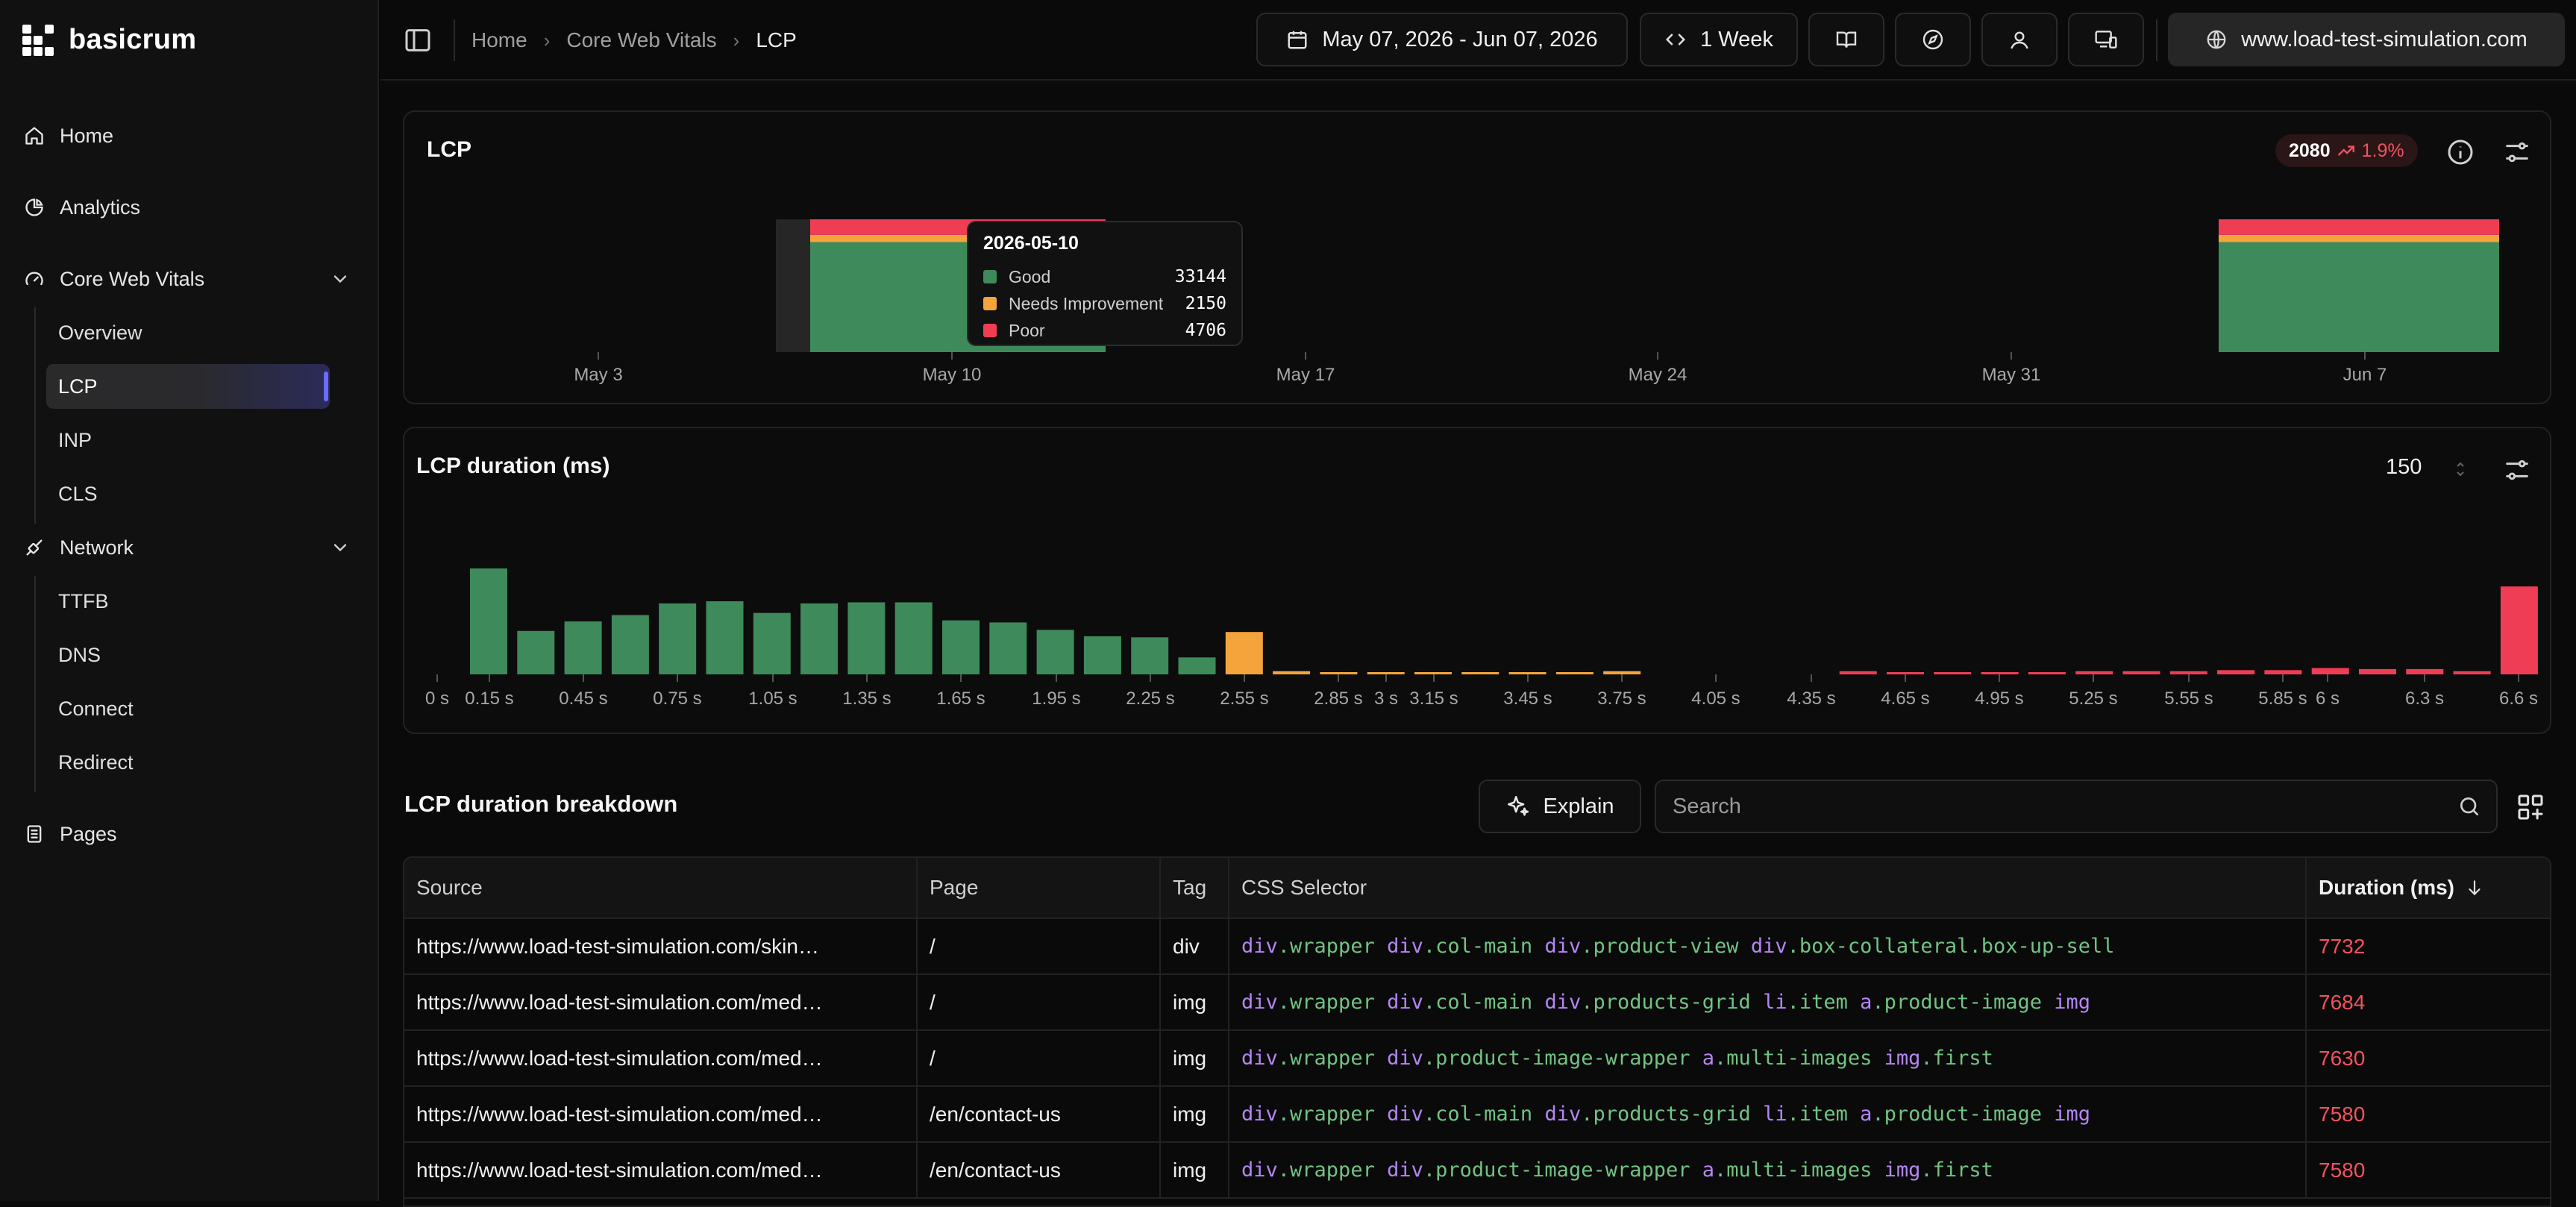 The image size is (2576, 1207). Describe the element at coordinates (1846, 39) in the screenshot. I see `docs-button` at that location.